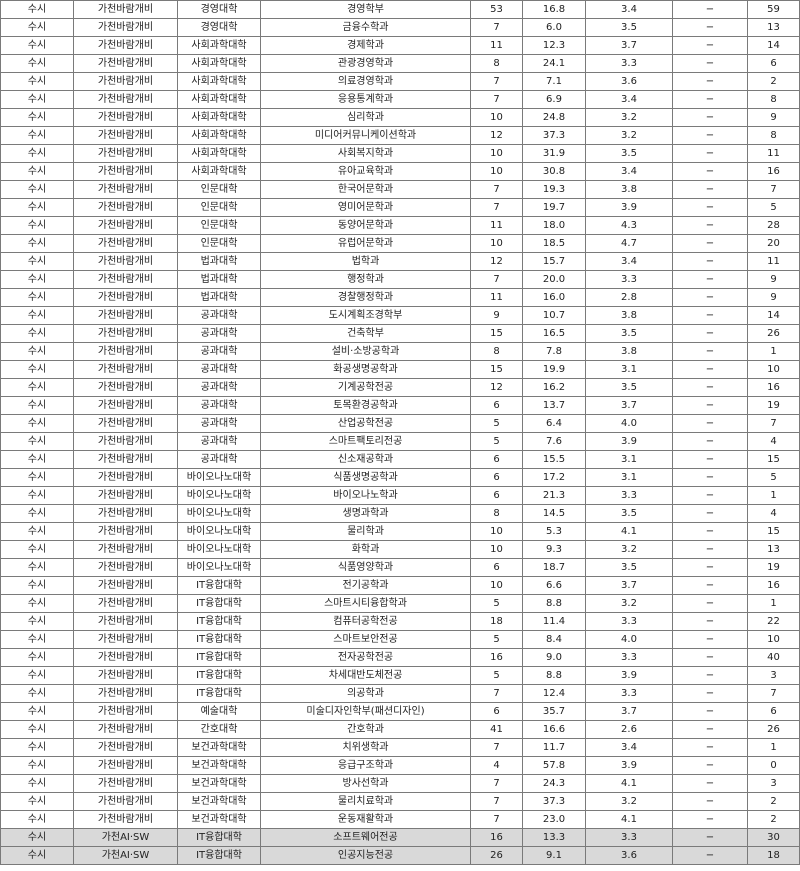 Image resolution: width=800 pixels, height=871 pixels. What do you see at coordinates (400, 243) in the screenshot?
I see `table-row: 수시 가천바람개비 인문대학 유럽어문학과 10 18.5 4.7−20` at bounding box center [400, 243].